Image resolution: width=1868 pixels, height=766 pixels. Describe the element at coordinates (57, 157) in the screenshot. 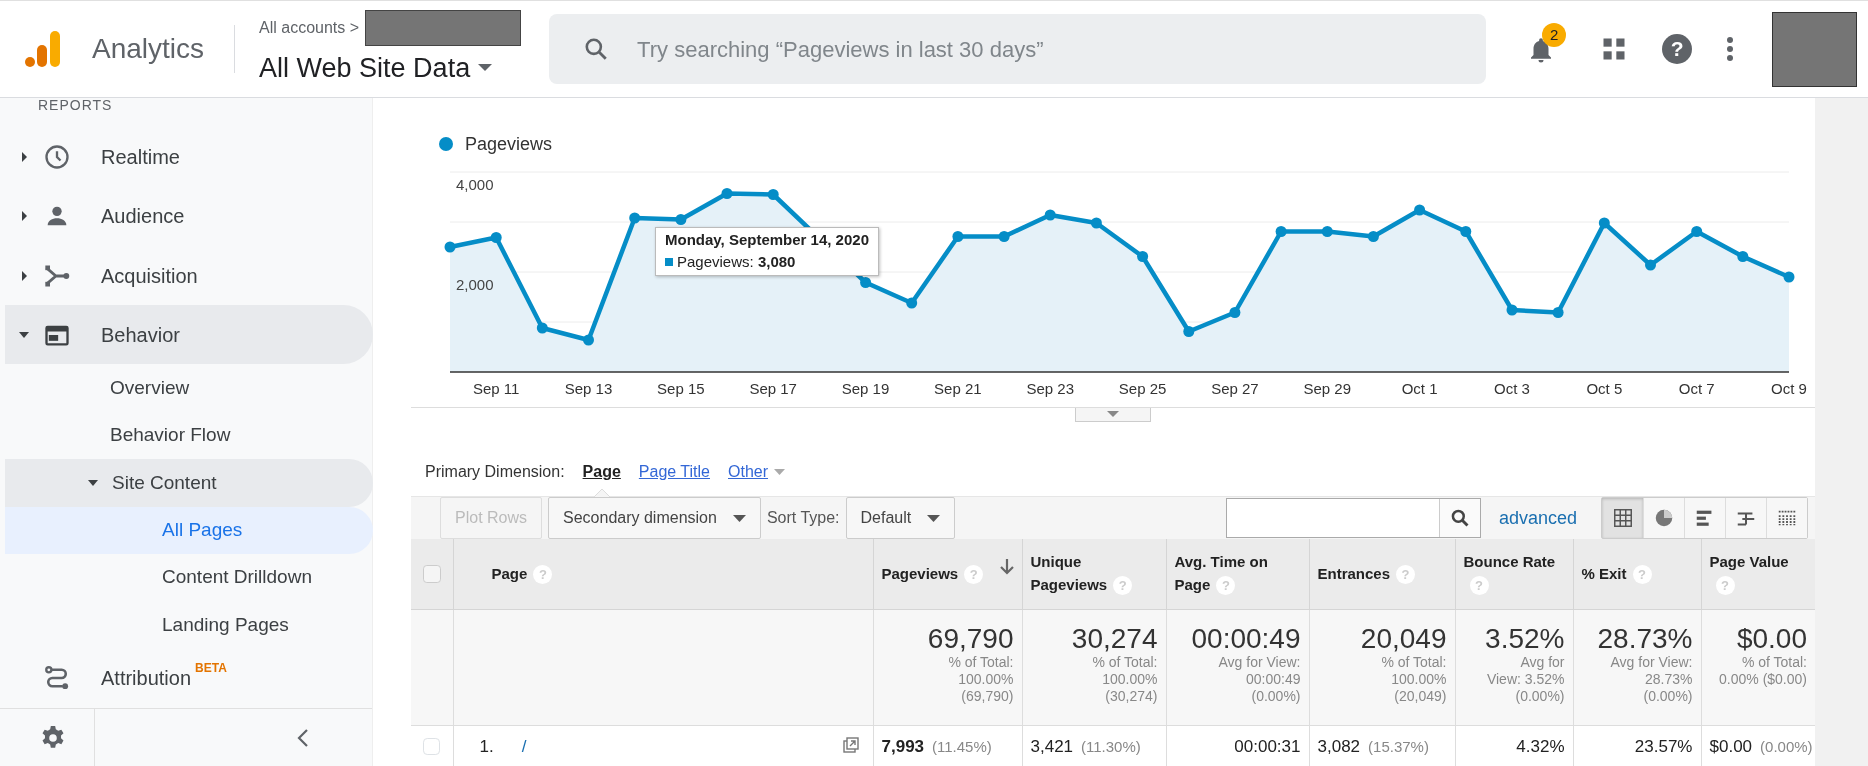

I see `clock-icon` at that location.